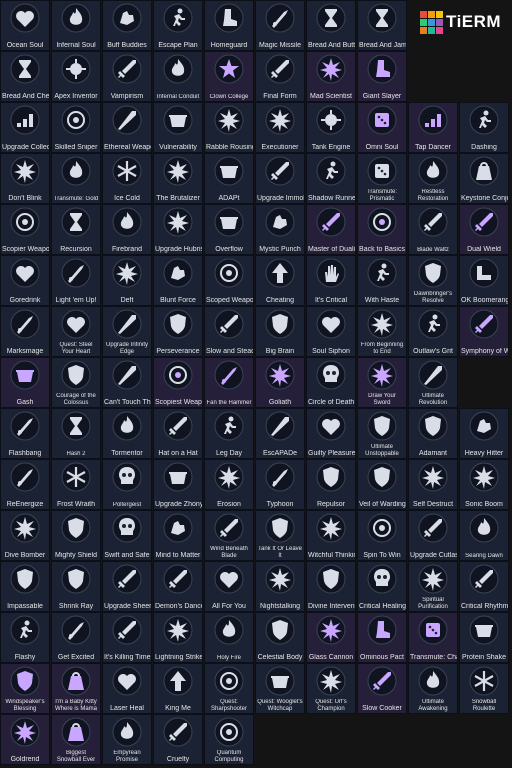  I want to click on augment-tile: Keystone Conjurer, so click(484, 178).